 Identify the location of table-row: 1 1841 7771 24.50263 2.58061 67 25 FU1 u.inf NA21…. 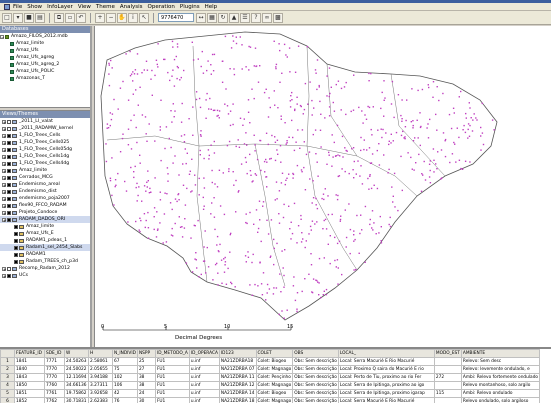
(270, 361).